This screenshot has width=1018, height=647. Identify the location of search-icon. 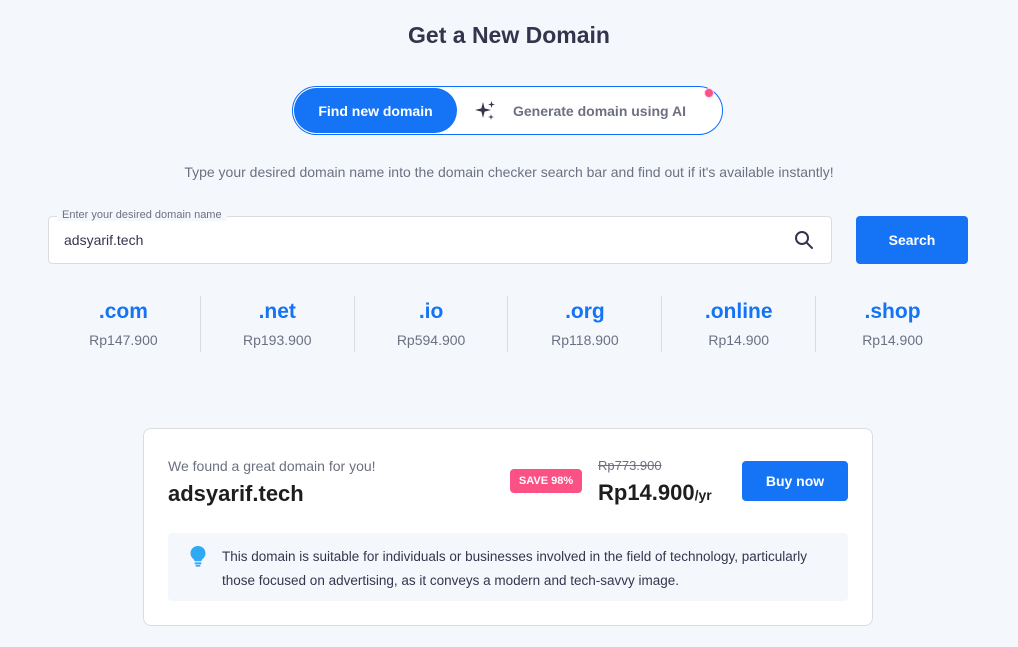
(804, 240).